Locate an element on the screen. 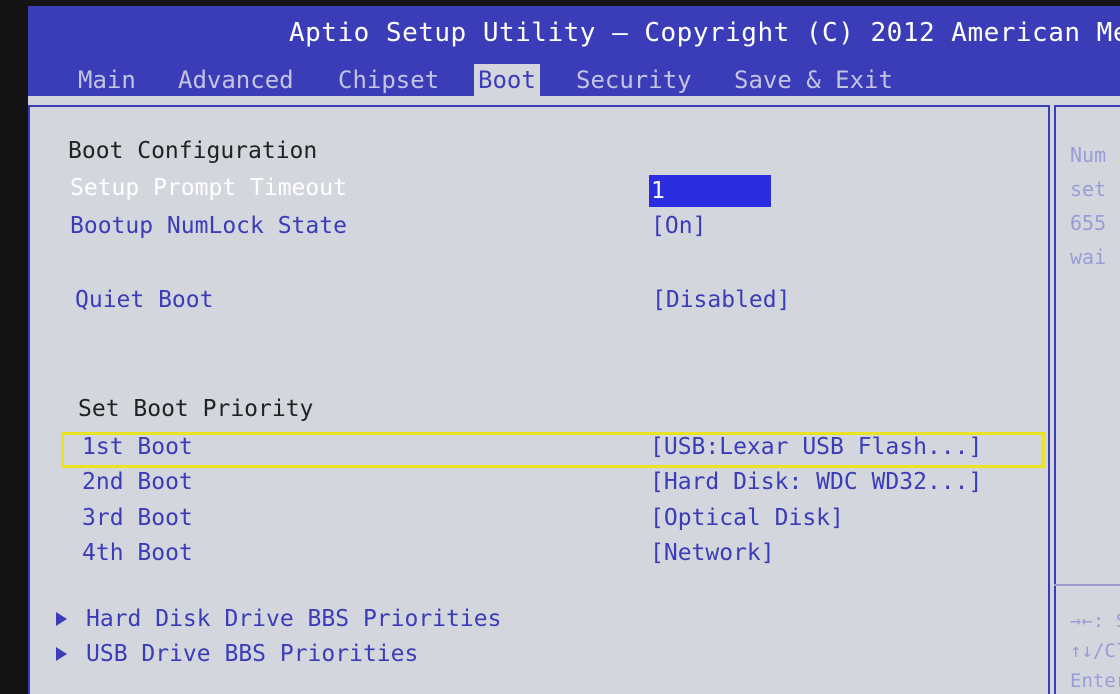 The image size is (1120, 694). submenu-hard-disk-bbs: Hard Disk Drive BBS Priorities is located at coordinates (293, 619).